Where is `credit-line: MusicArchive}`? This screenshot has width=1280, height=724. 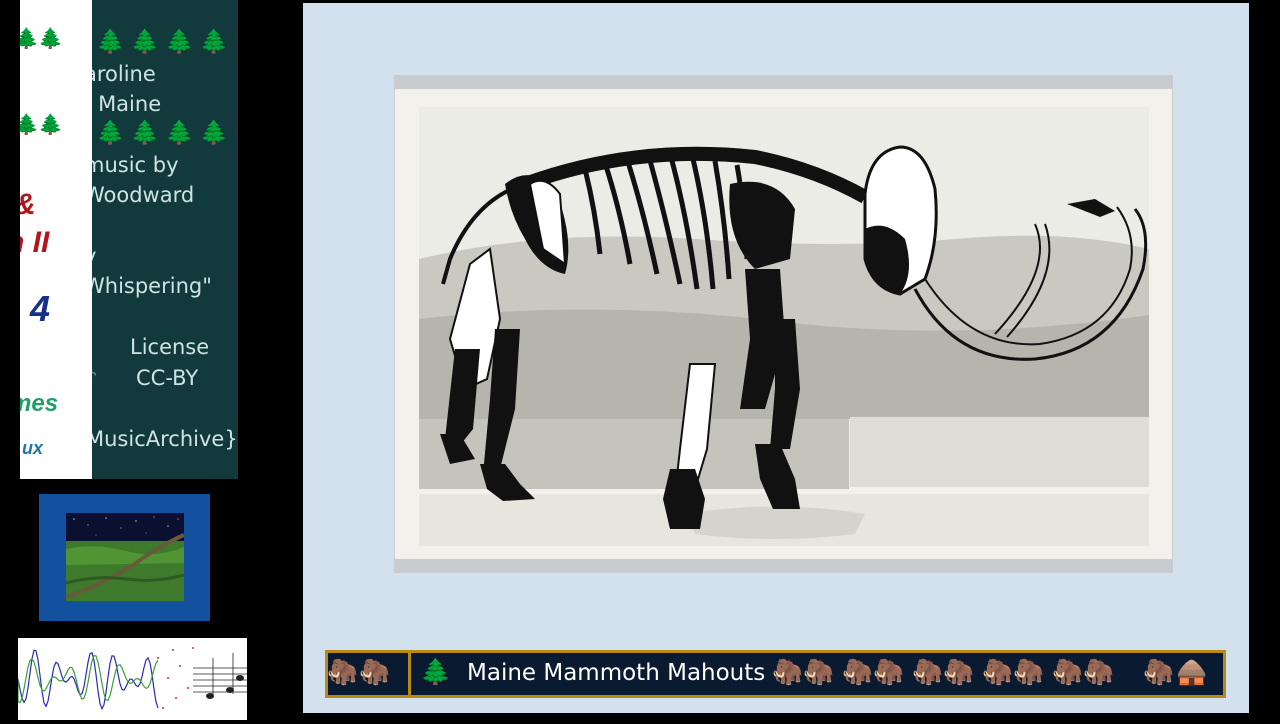 credit-line: MusicArchive} is located at coordinates (165, 439).